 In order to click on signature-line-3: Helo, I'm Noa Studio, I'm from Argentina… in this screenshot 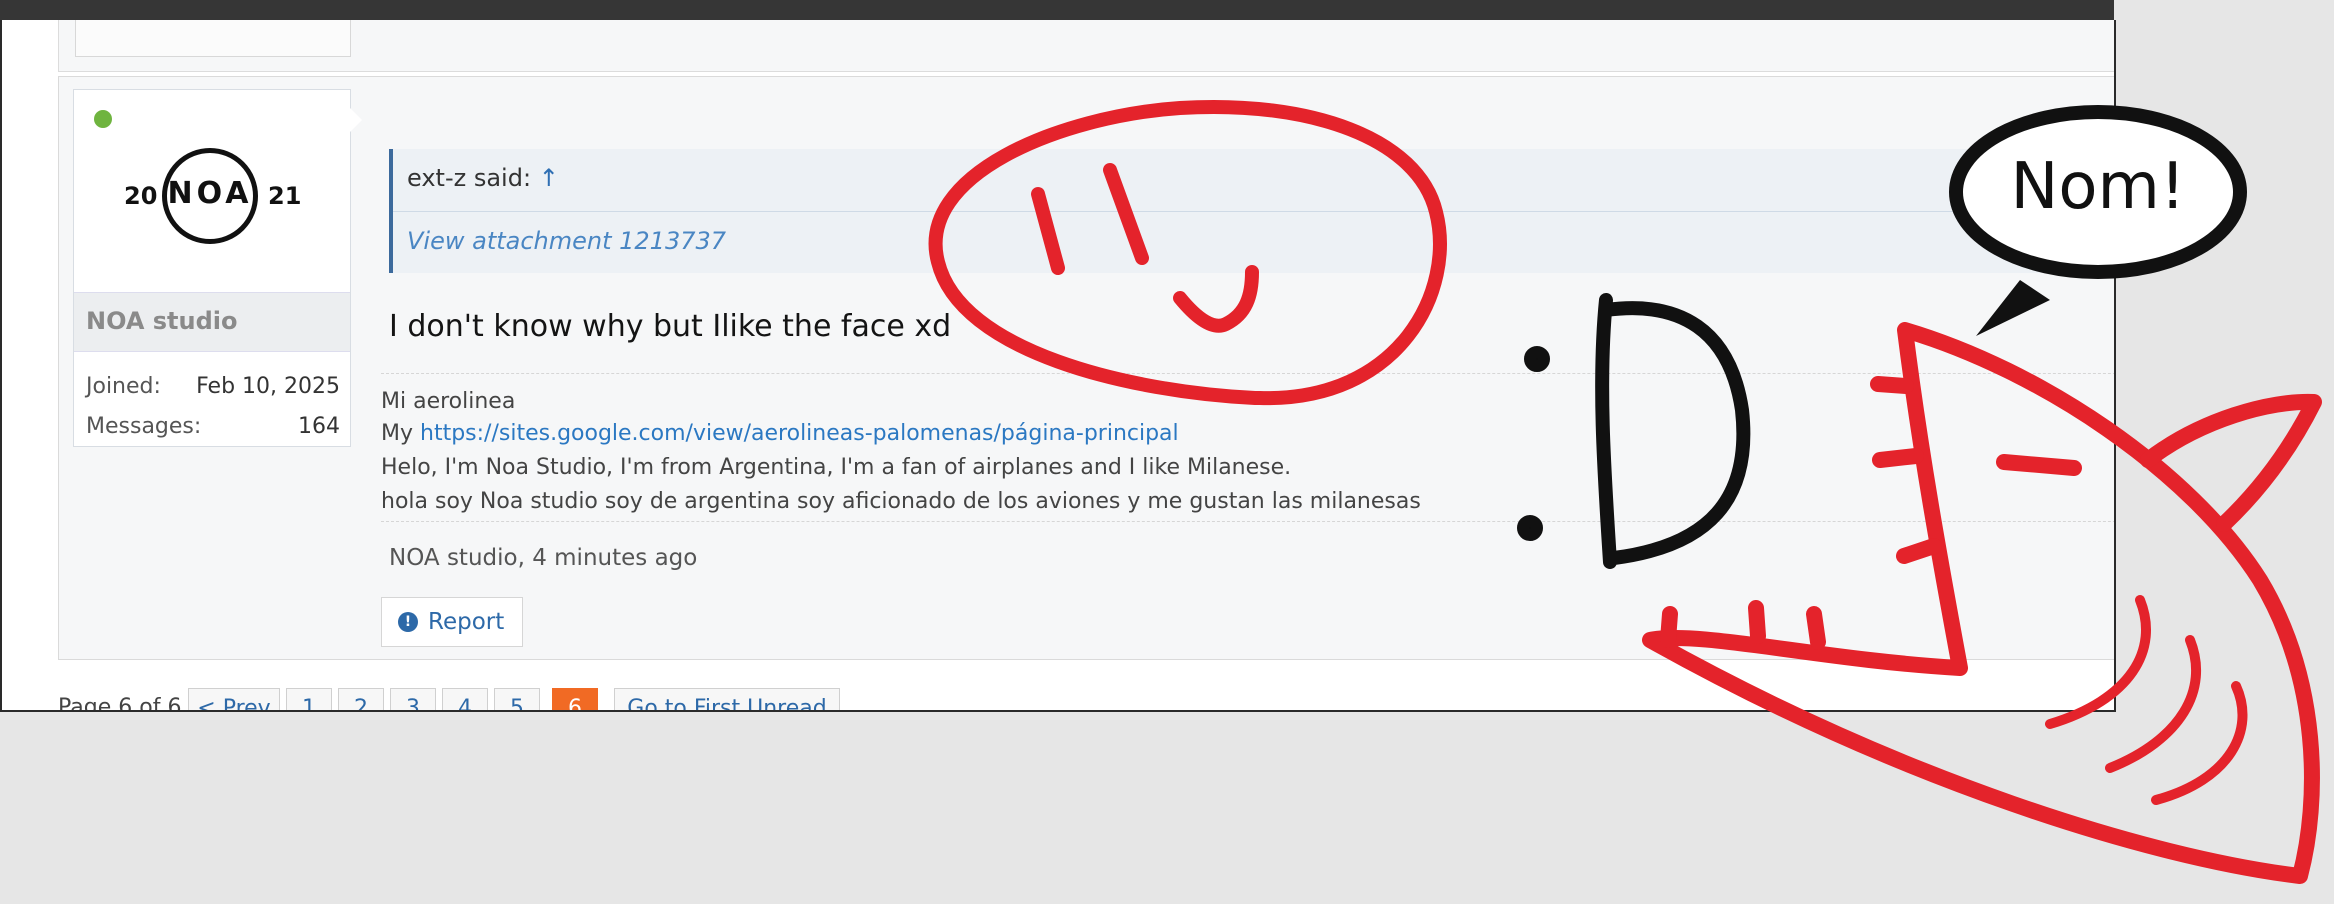, I will do `click(836, 467)`.